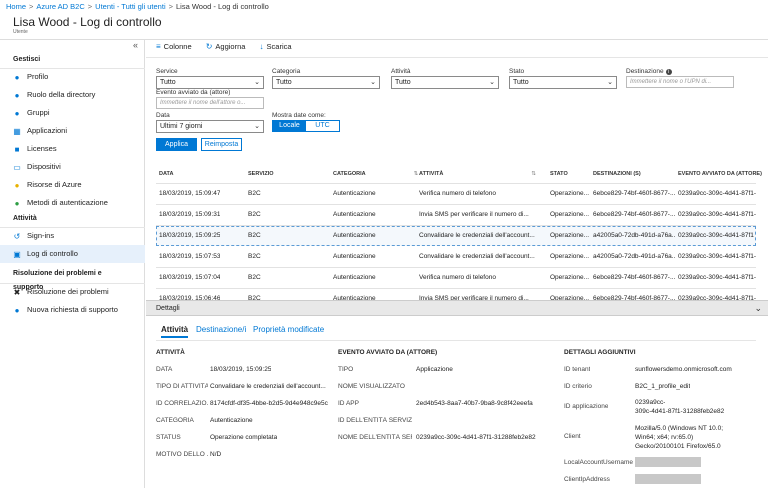  I want to click on column-header-label: DESTINAZIONI (S), so click(617, 174).